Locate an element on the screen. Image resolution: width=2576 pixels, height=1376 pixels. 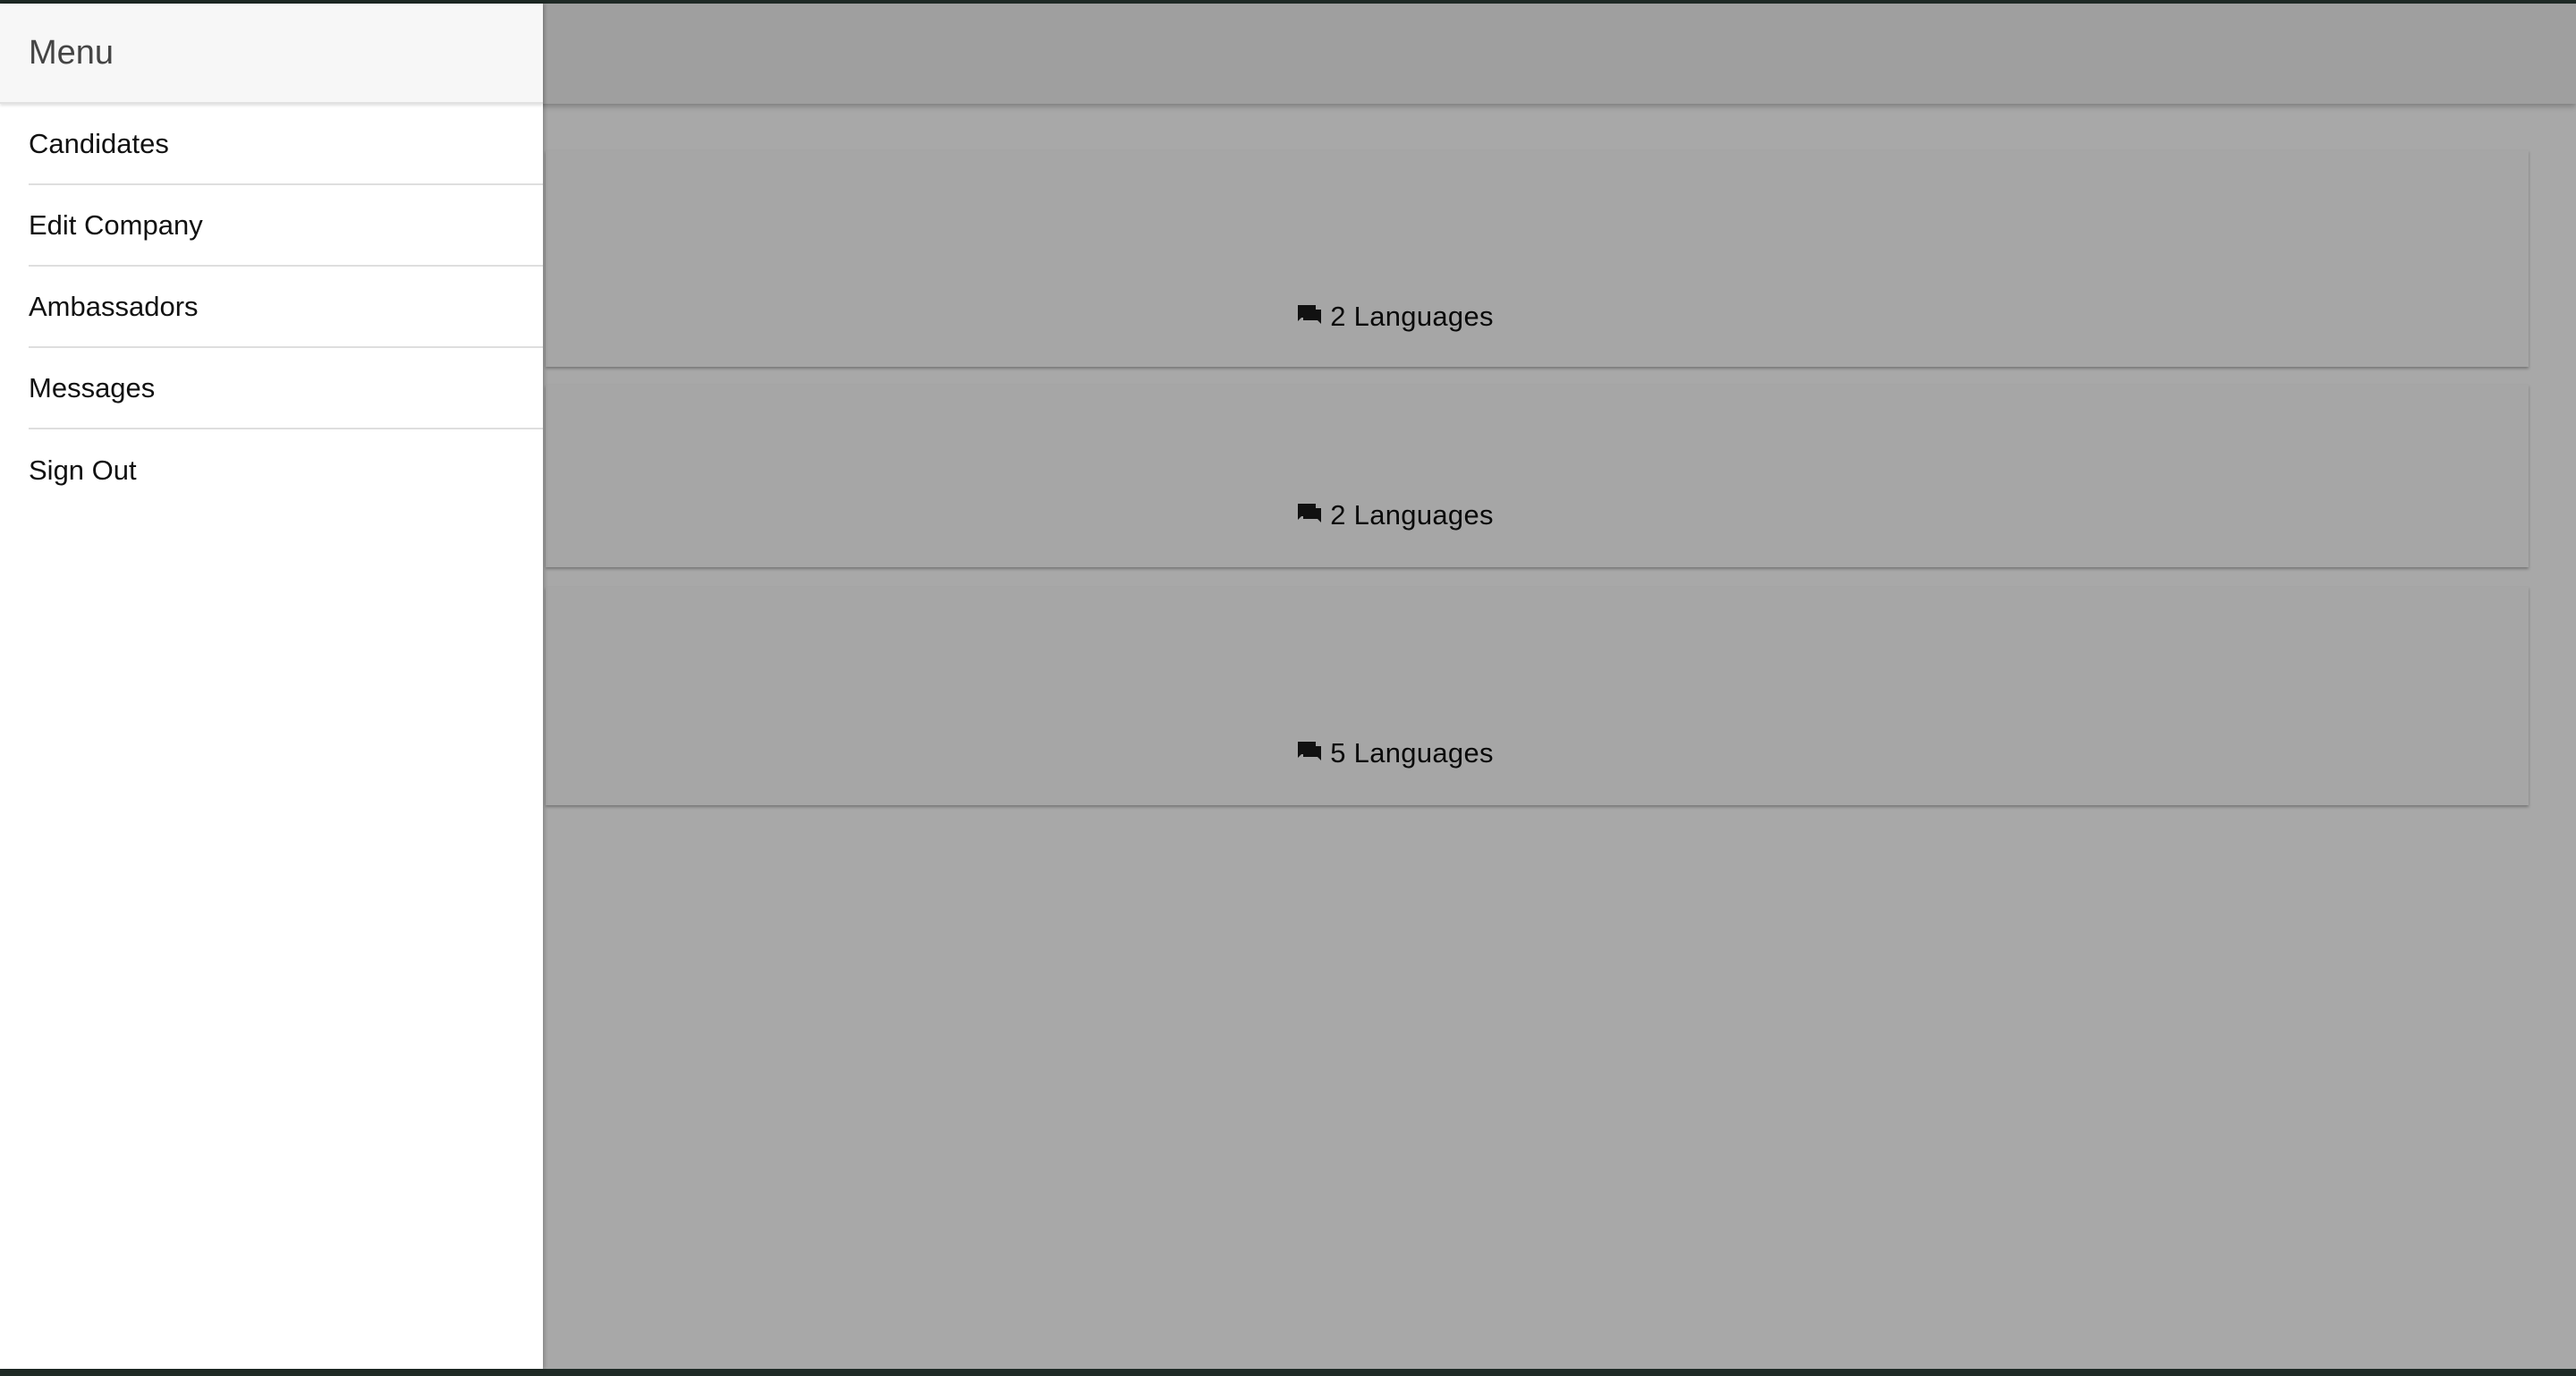
languages-info: 5 Languages is located at coordinates (1393, 753).